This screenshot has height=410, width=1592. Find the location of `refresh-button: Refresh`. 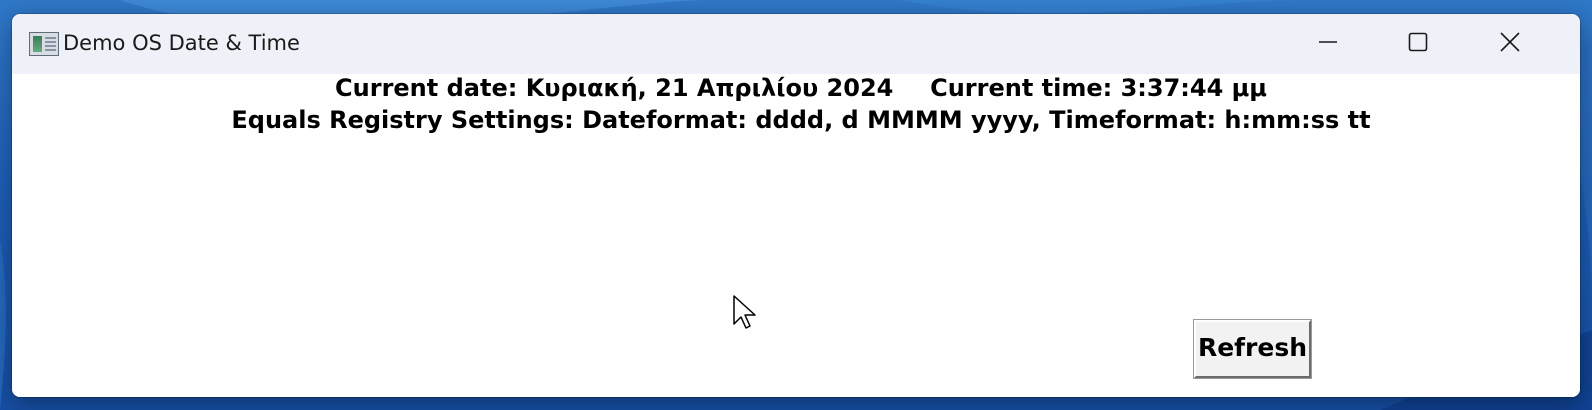

refresh-button: Refresh is located at coordinates (1252, 349).